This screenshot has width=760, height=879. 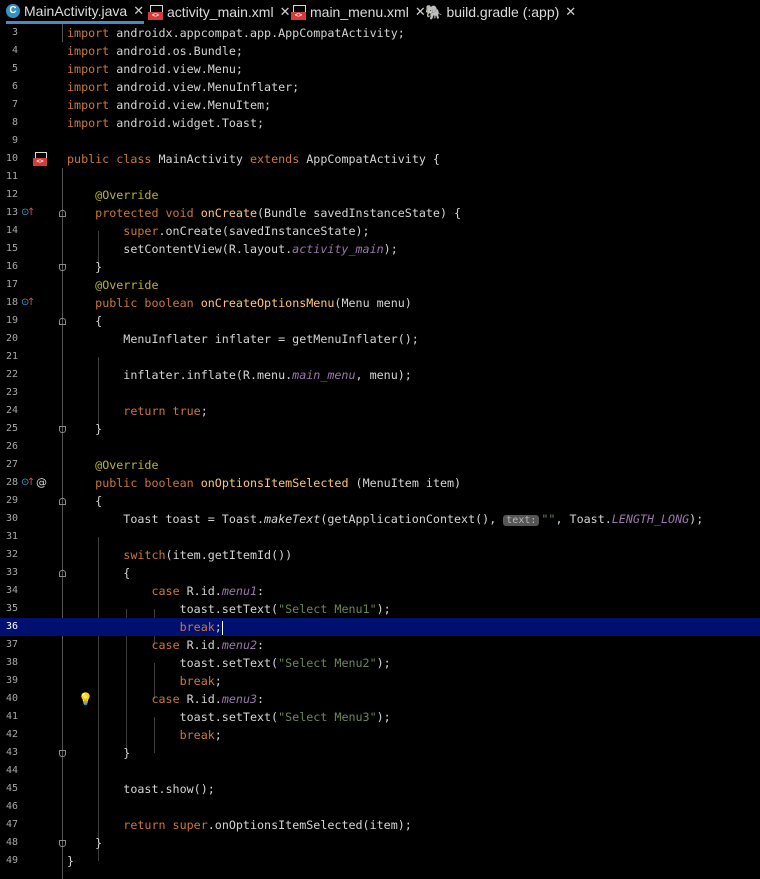 I want to click on code-line: 21, so click(x=380, y=357).